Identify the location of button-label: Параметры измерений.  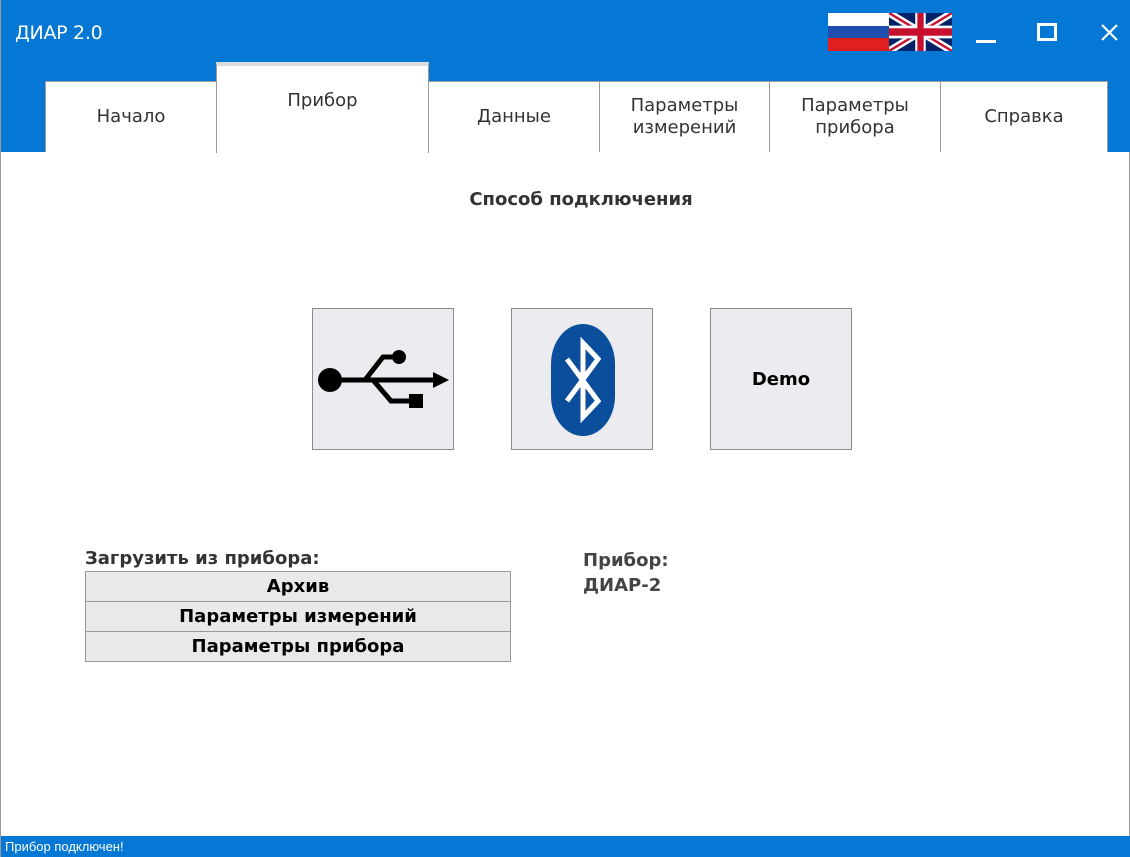
(298, 616).